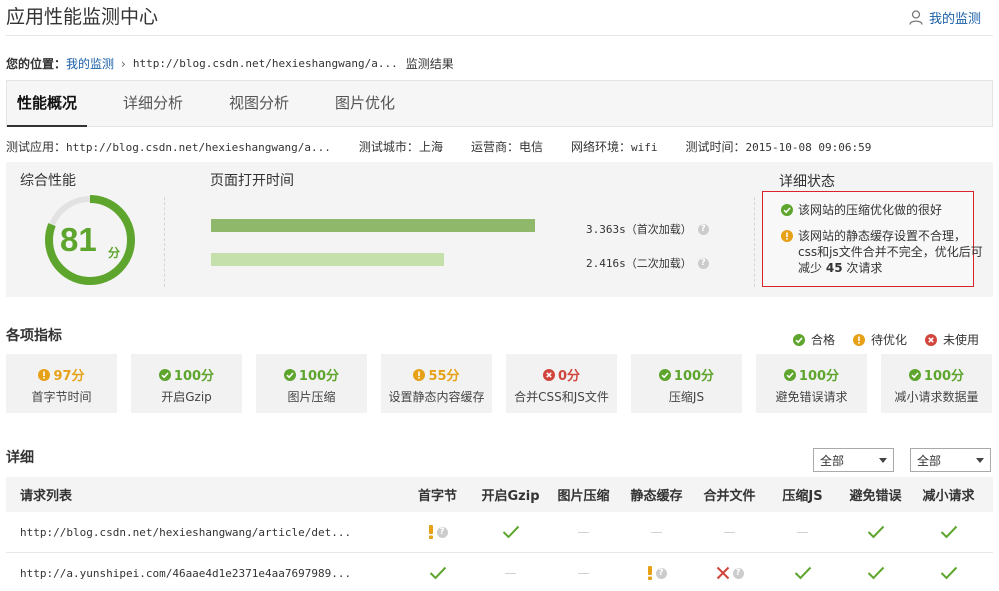 This screenshot has height=591, width=999. What do you see at coordinates (834, 268) in the screenshot?
I see `saved-requests-count: 45` at bounding box center [834, 268].